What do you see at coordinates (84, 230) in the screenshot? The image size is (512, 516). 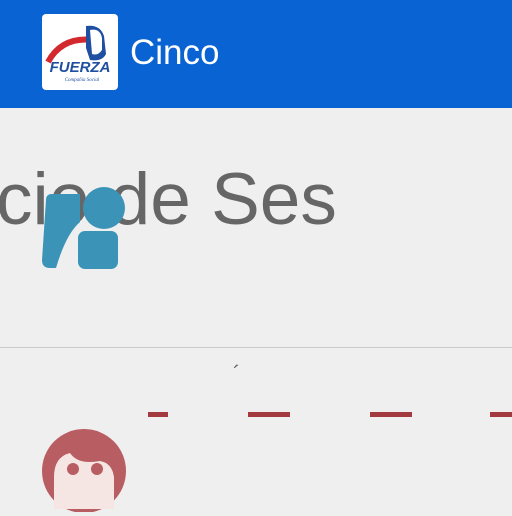 I see `user-id-icon` at bounding box center [84, 230].